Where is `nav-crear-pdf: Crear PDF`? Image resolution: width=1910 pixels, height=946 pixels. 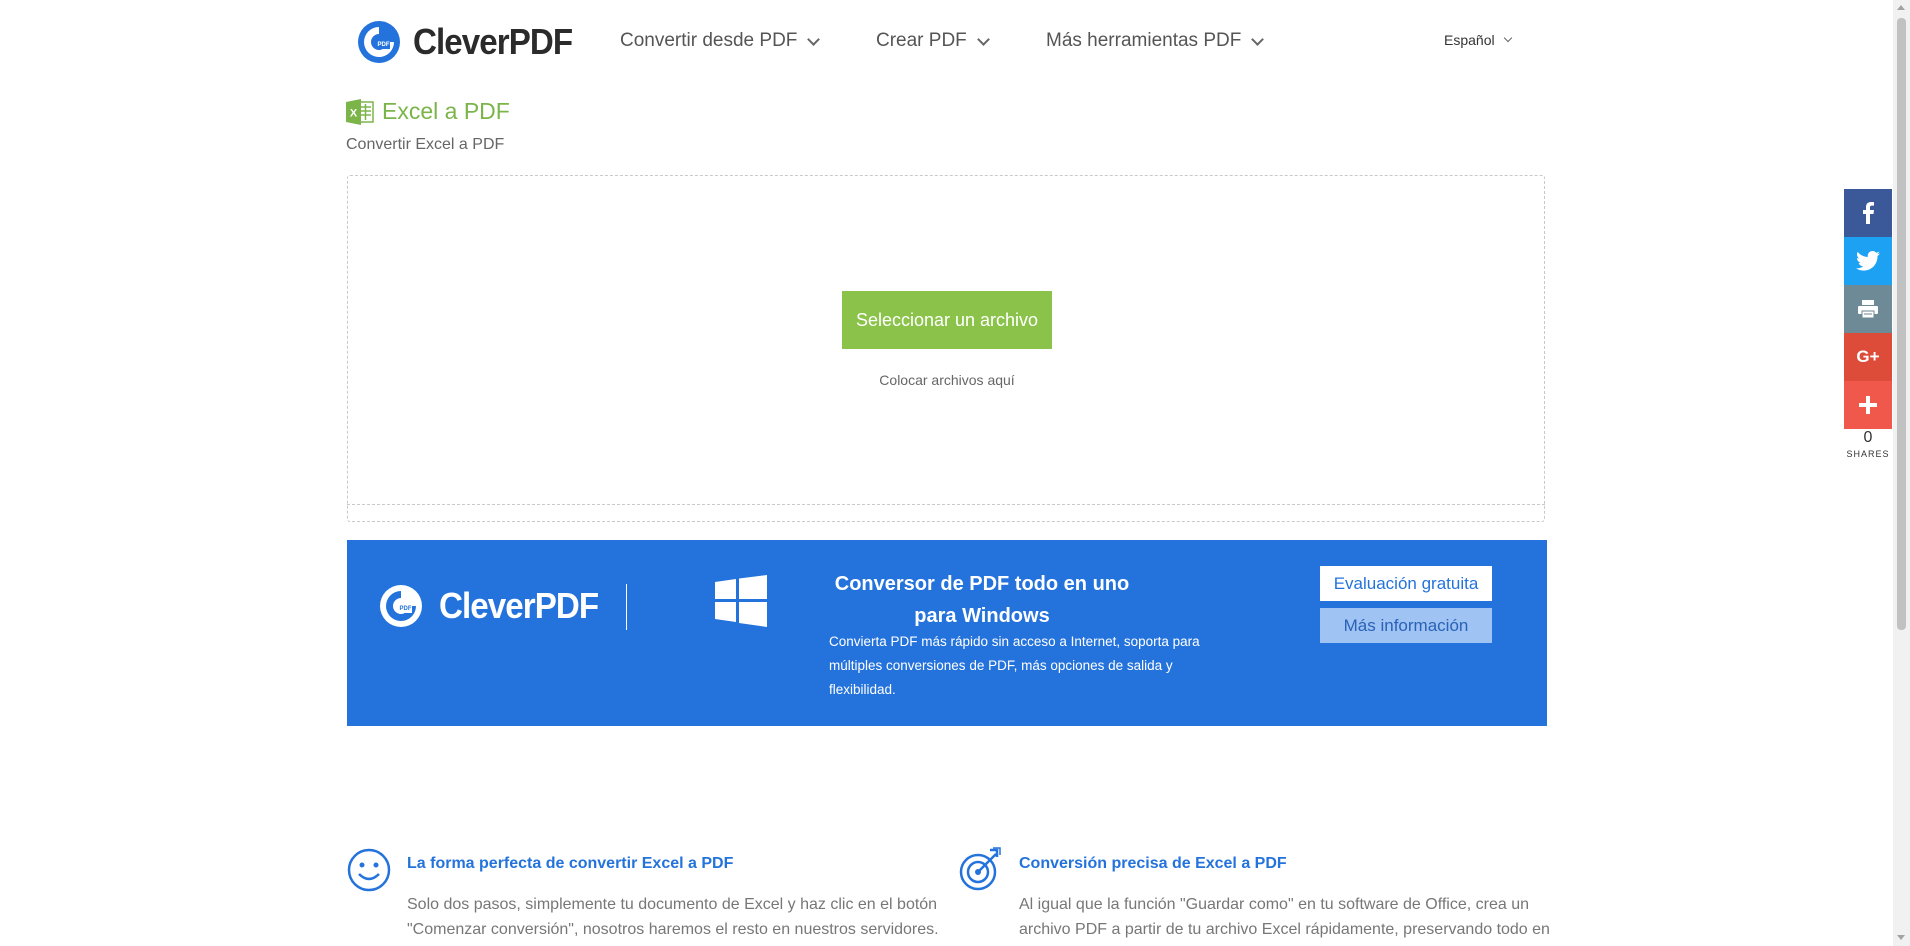
nav-crear-pdf: Crear PDF is located at coordinates (933, 41).